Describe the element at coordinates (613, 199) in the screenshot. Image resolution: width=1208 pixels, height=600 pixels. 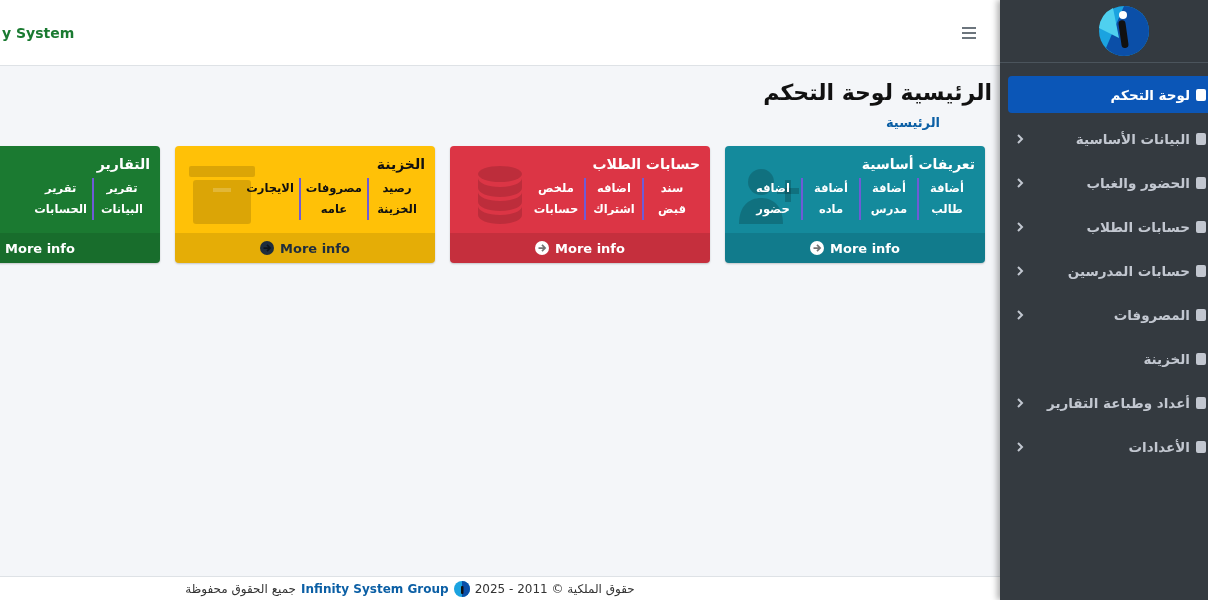
I see `card-link: اضافه اشتراك` at that location.